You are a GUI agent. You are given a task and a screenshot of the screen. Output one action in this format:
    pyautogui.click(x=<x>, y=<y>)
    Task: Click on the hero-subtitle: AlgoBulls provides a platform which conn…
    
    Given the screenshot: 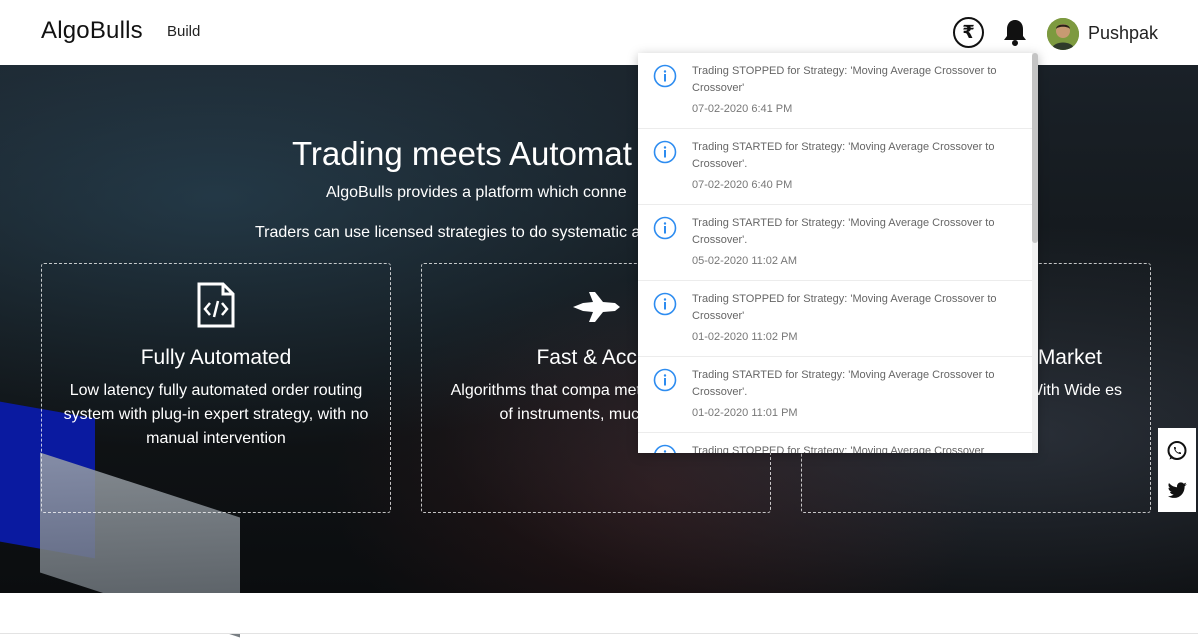 What is the action you would take?
    pyautogui.click(x=476, y=192)
    